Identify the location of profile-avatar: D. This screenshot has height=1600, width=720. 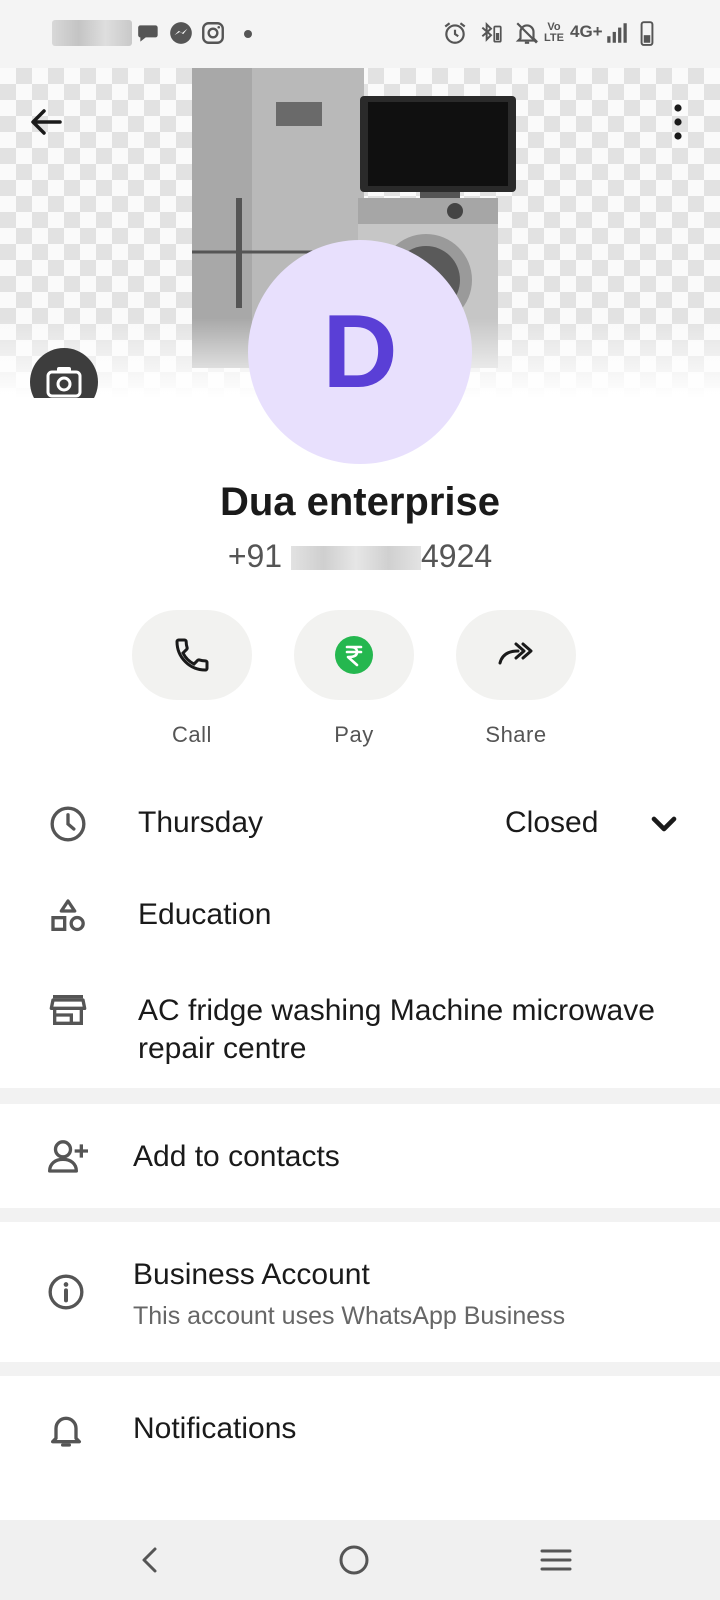
(360, 352).